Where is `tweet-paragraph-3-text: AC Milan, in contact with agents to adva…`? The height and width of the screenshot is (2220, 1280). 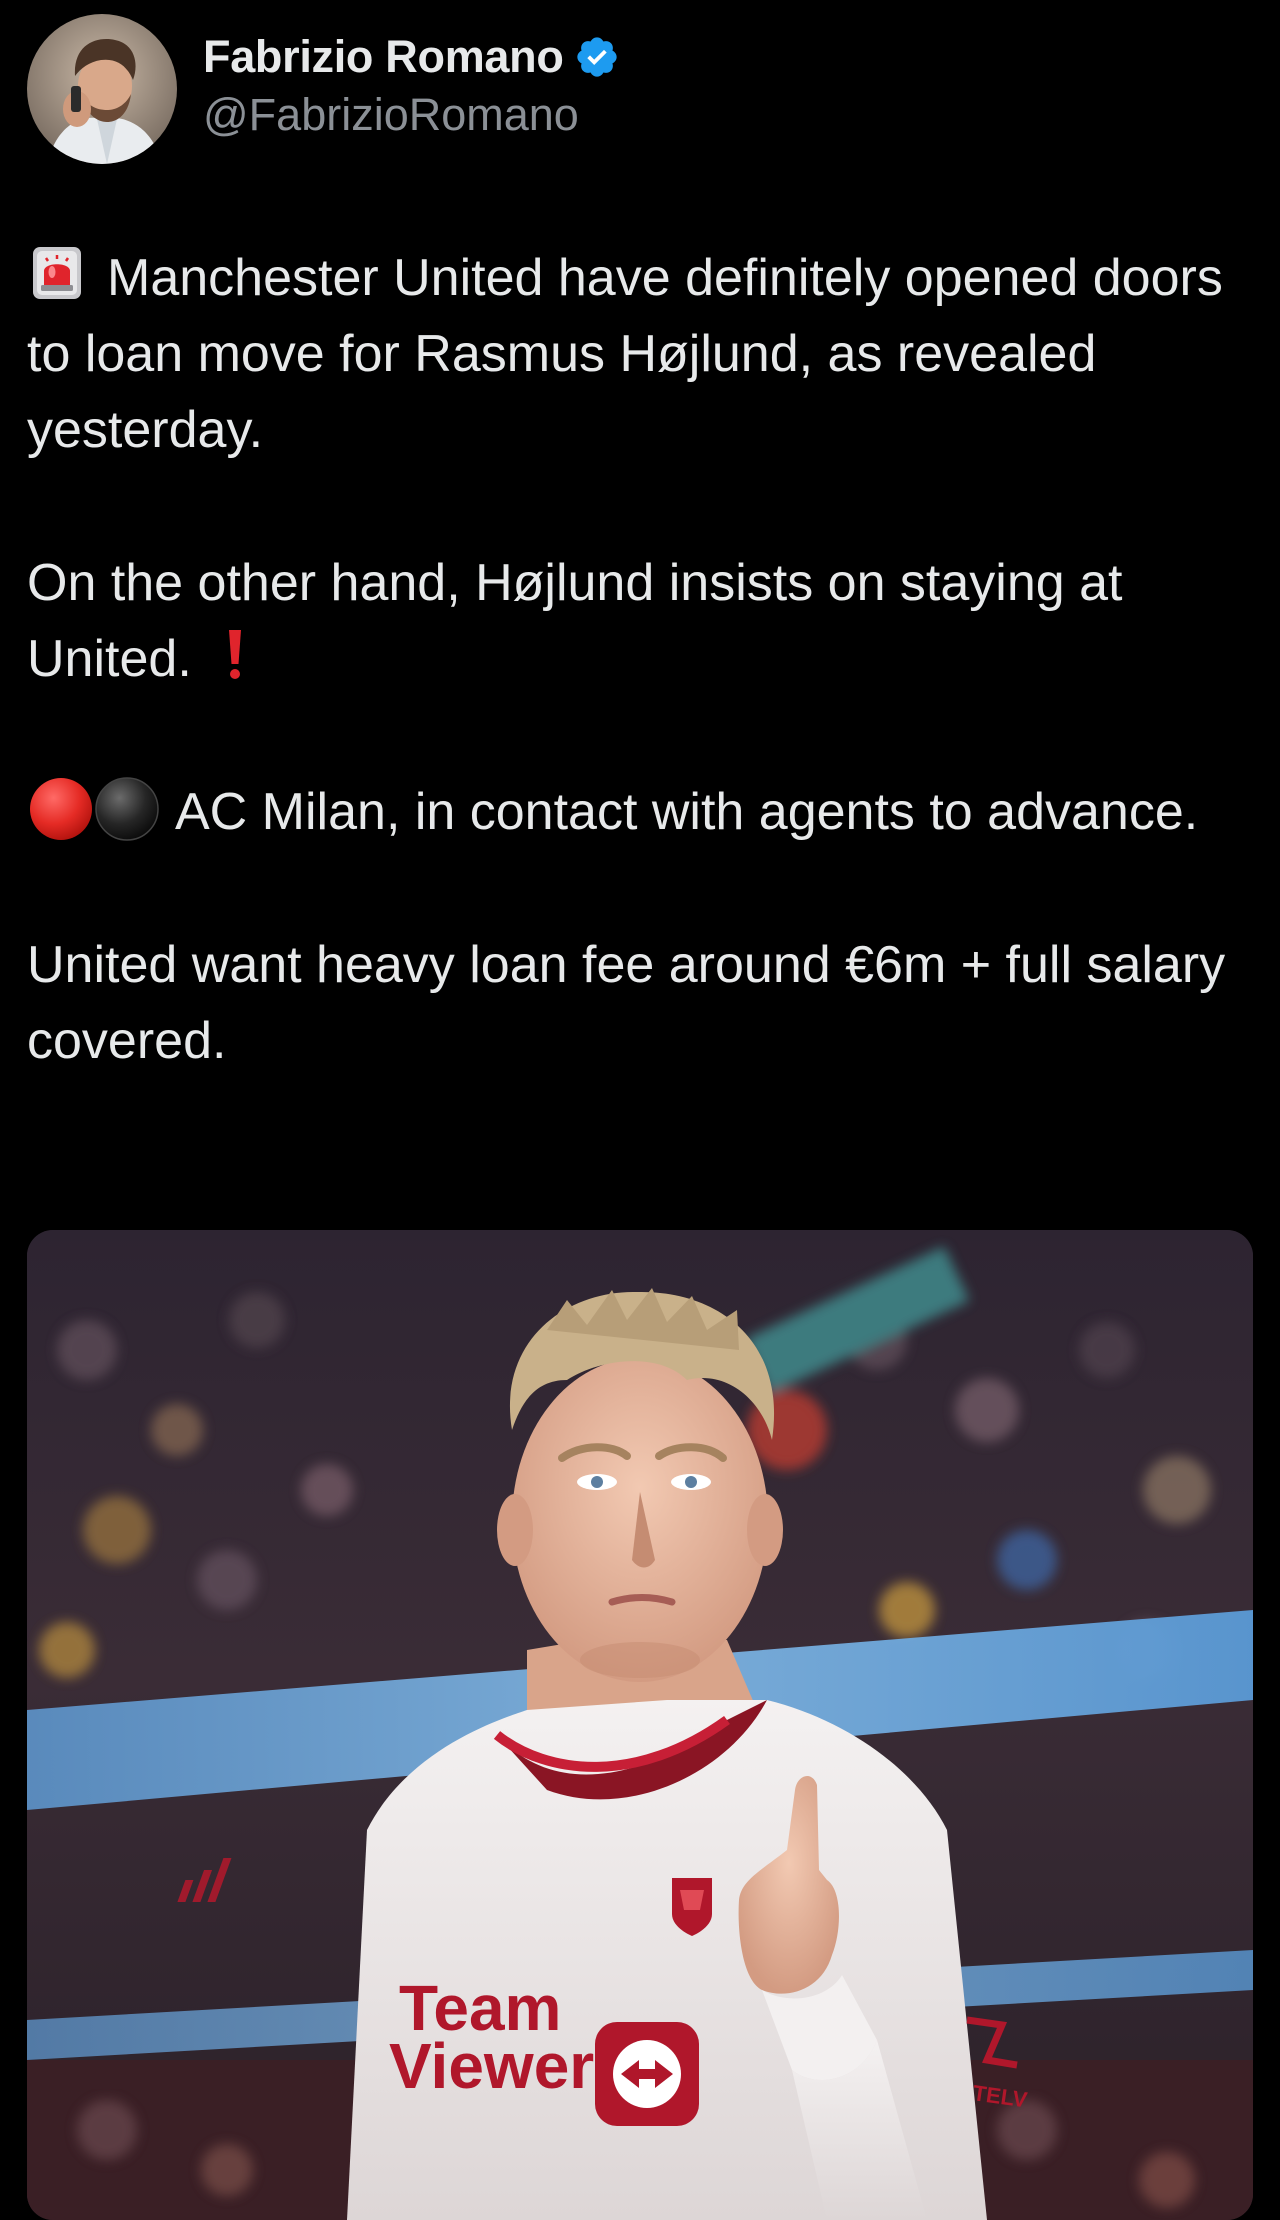 tweet-paragraph-3-text: AC Milan, in contact with agents to adva… is located at coordinates (687, 812).